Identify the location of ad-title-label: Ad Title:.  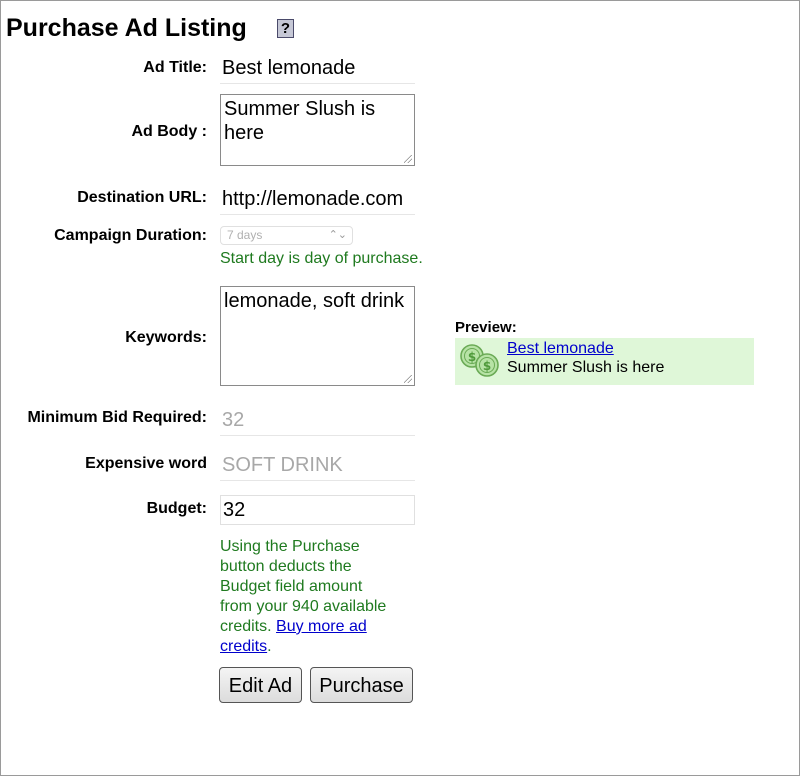
(175, 67).